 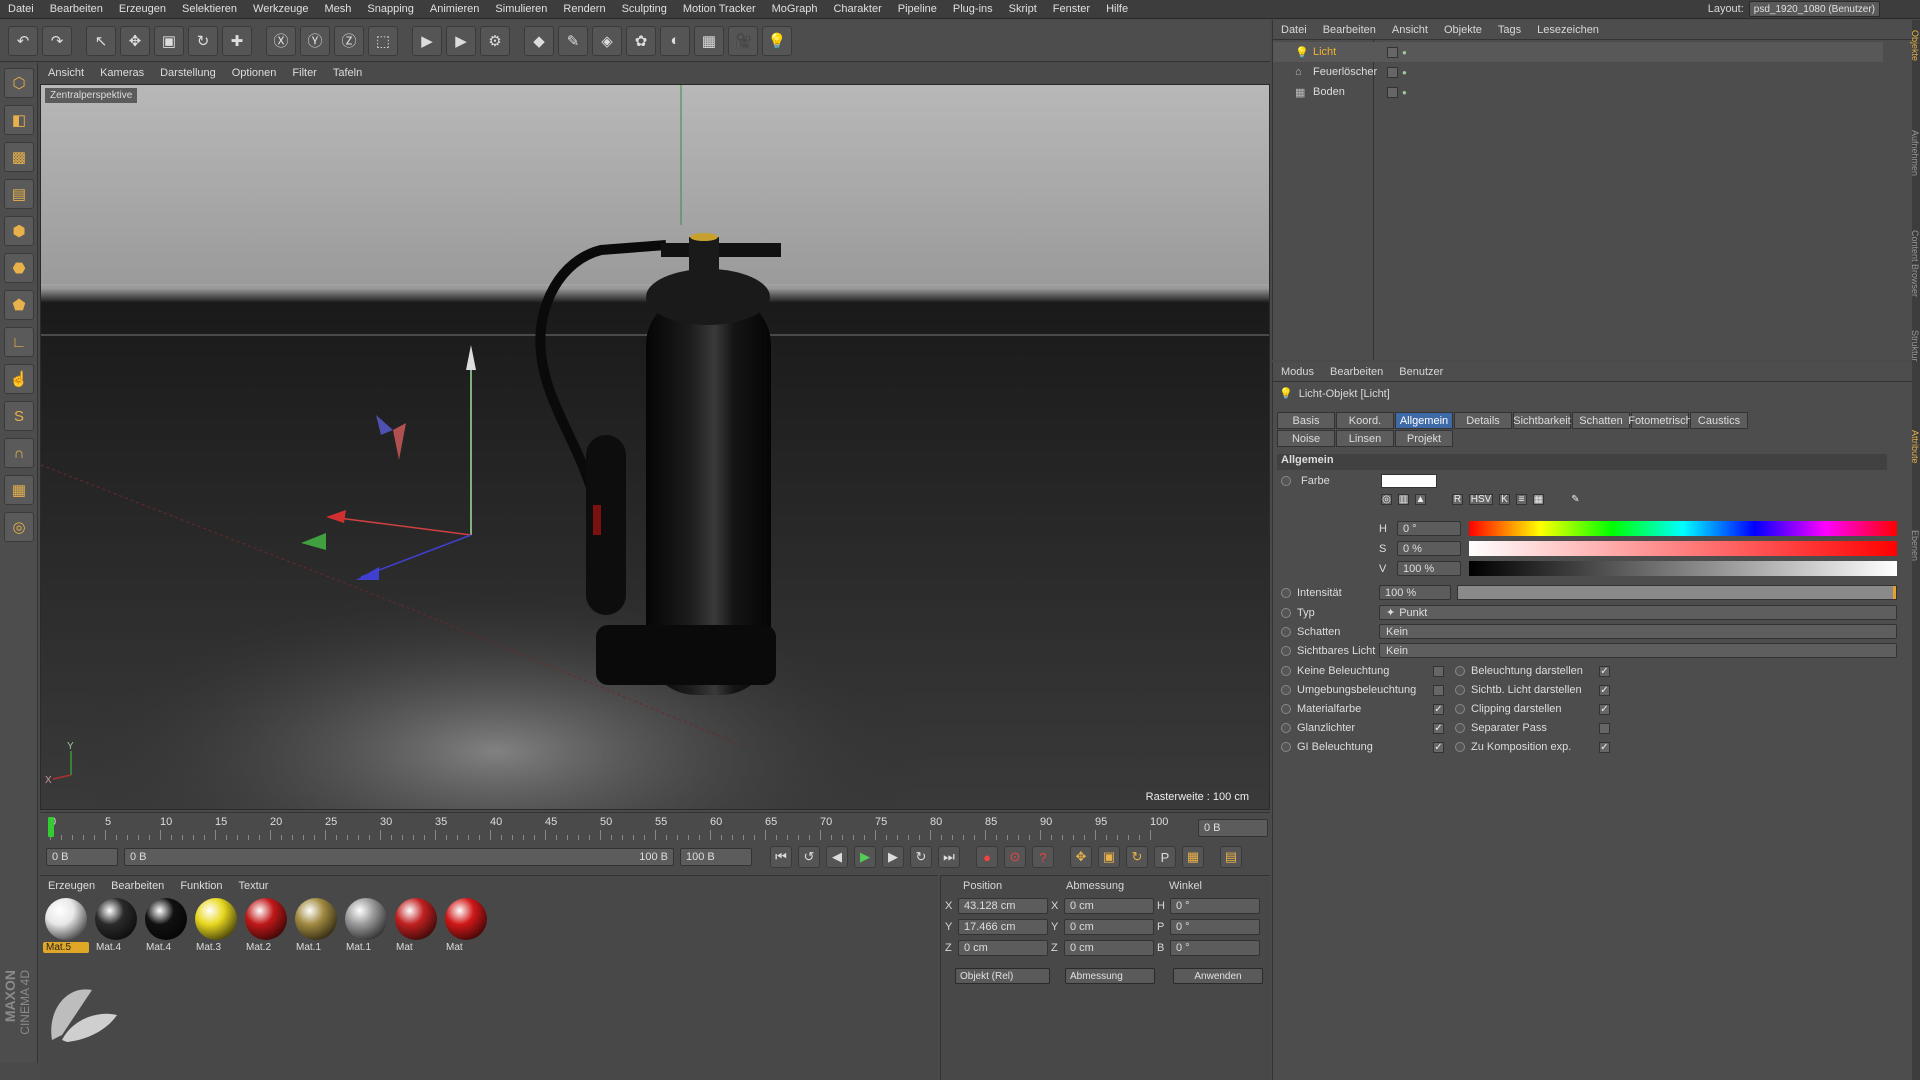 What do you see at coordinates (795, 9) in the screenshot?
I see `menu-item-12: MoGraph` at bounding box center [795, 9].